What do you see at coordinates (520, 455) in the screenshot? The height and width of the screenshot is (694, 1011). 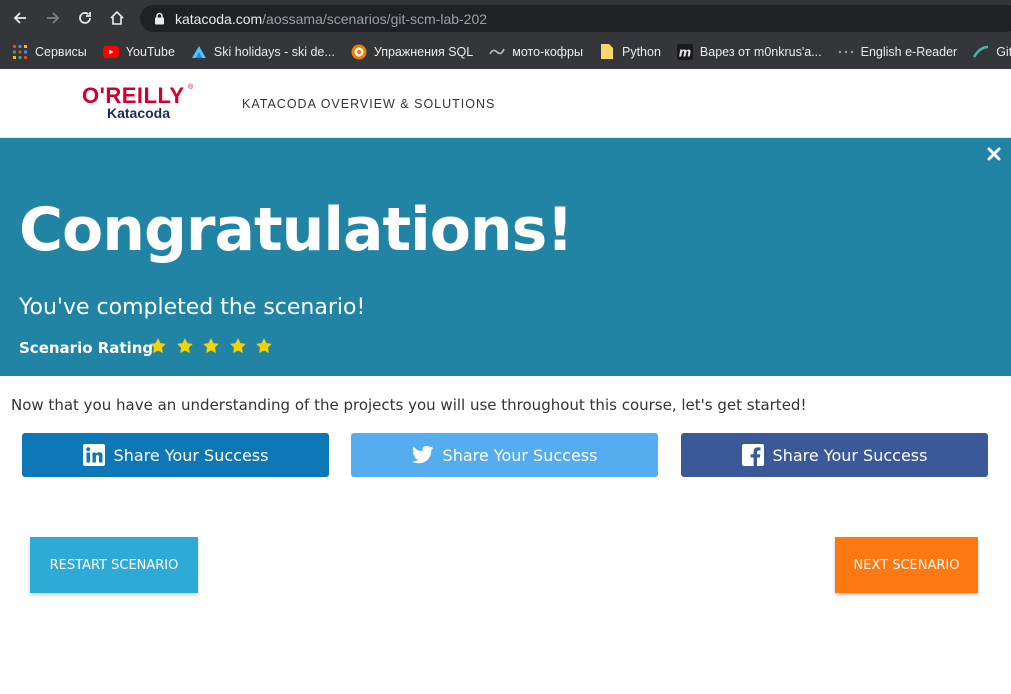 I see `share-twitter-label: Share Your Success` at bounding box center [520, 455].